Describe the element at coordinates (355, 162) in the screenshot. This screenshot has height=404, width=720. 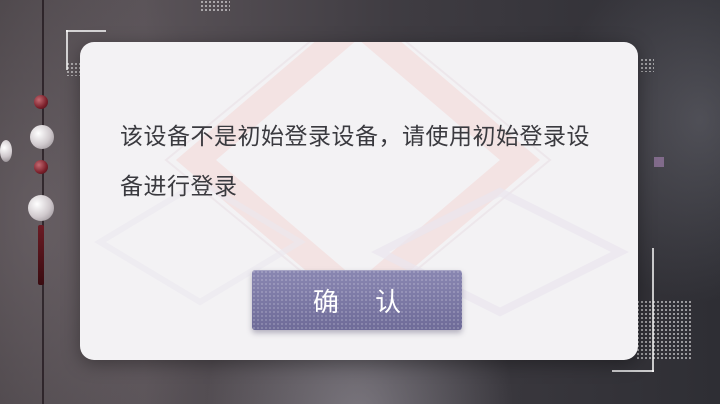
I see `dialog-message: 该设备不是初始登录设备，请使用初始登录设备进行登录` at that location.